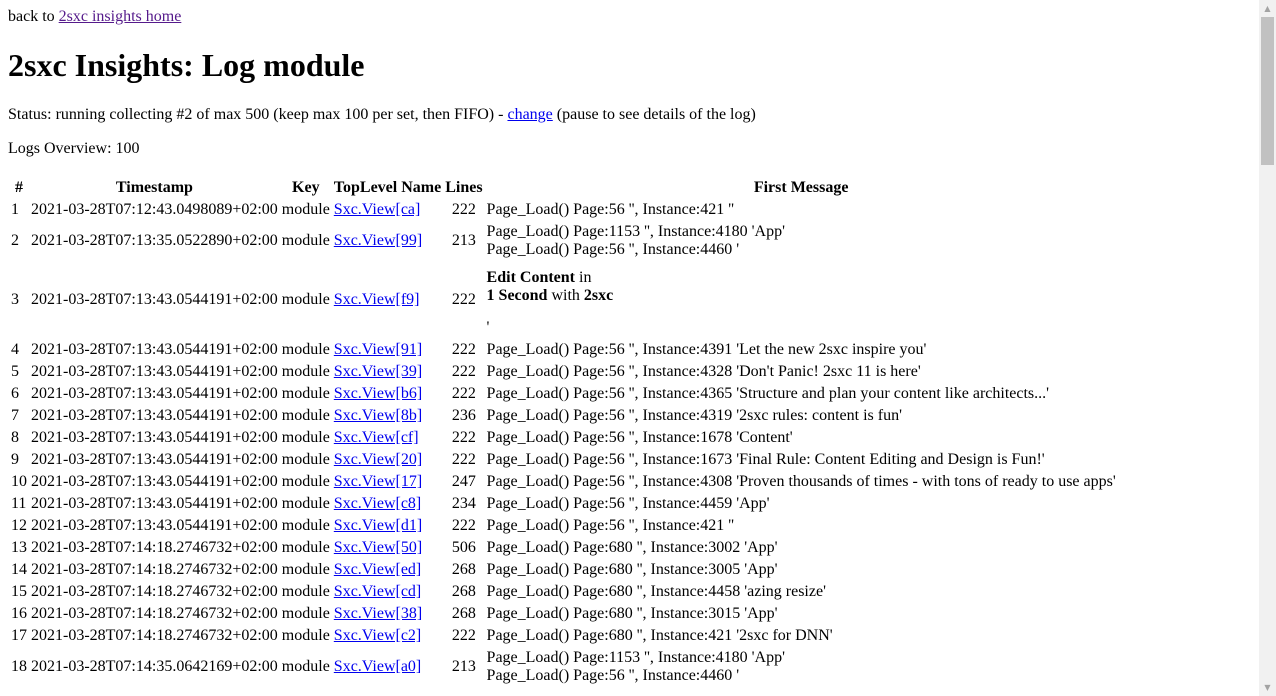 The image size is (1276, 696). Describe the element at coordinates (15, 299) in the screenshot. I see `row-number: 3` at that location.